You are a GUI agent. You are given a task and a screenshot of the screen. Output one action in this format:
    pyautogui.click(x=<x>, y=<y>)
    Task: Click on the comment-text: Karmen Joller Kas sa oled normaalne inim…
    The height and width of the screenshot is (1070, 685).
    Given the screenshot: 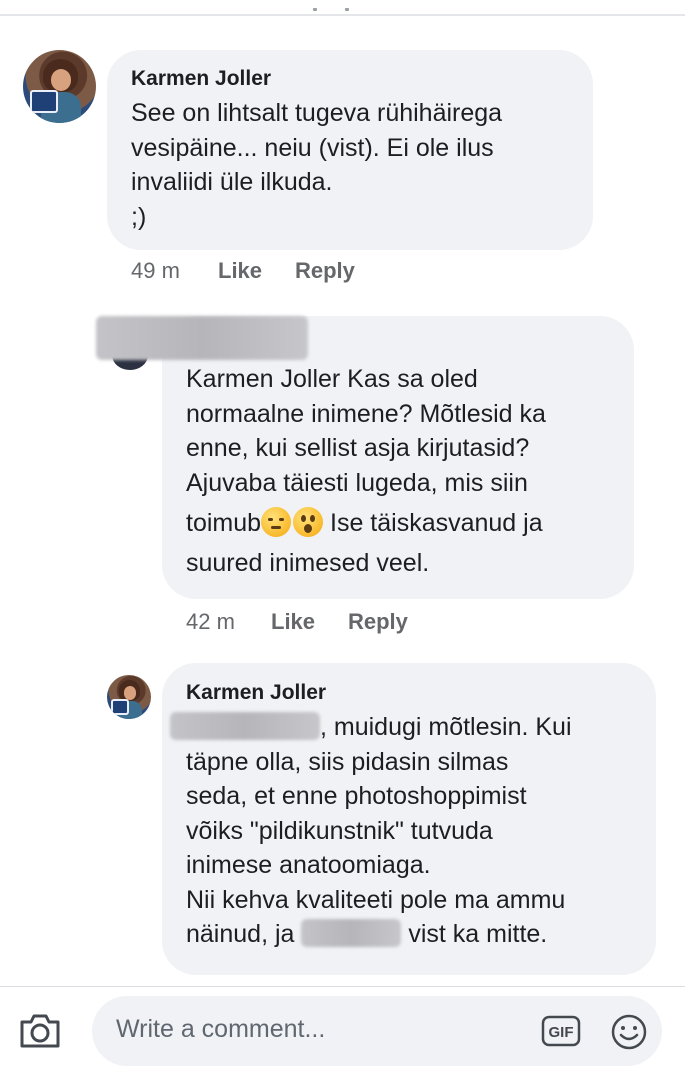 What is the action you would take?
    pyautogui.click(x=366, y=471)
    